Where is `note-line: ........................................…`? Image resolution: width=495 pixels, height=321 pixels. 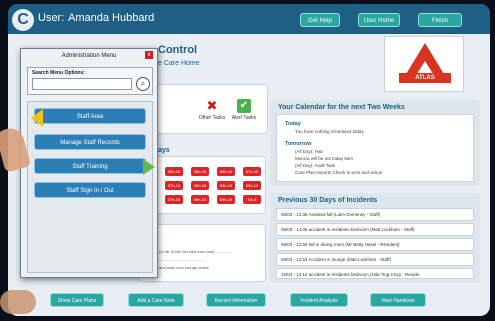 note-line: ........................................… is located at coordinates (182, 259).